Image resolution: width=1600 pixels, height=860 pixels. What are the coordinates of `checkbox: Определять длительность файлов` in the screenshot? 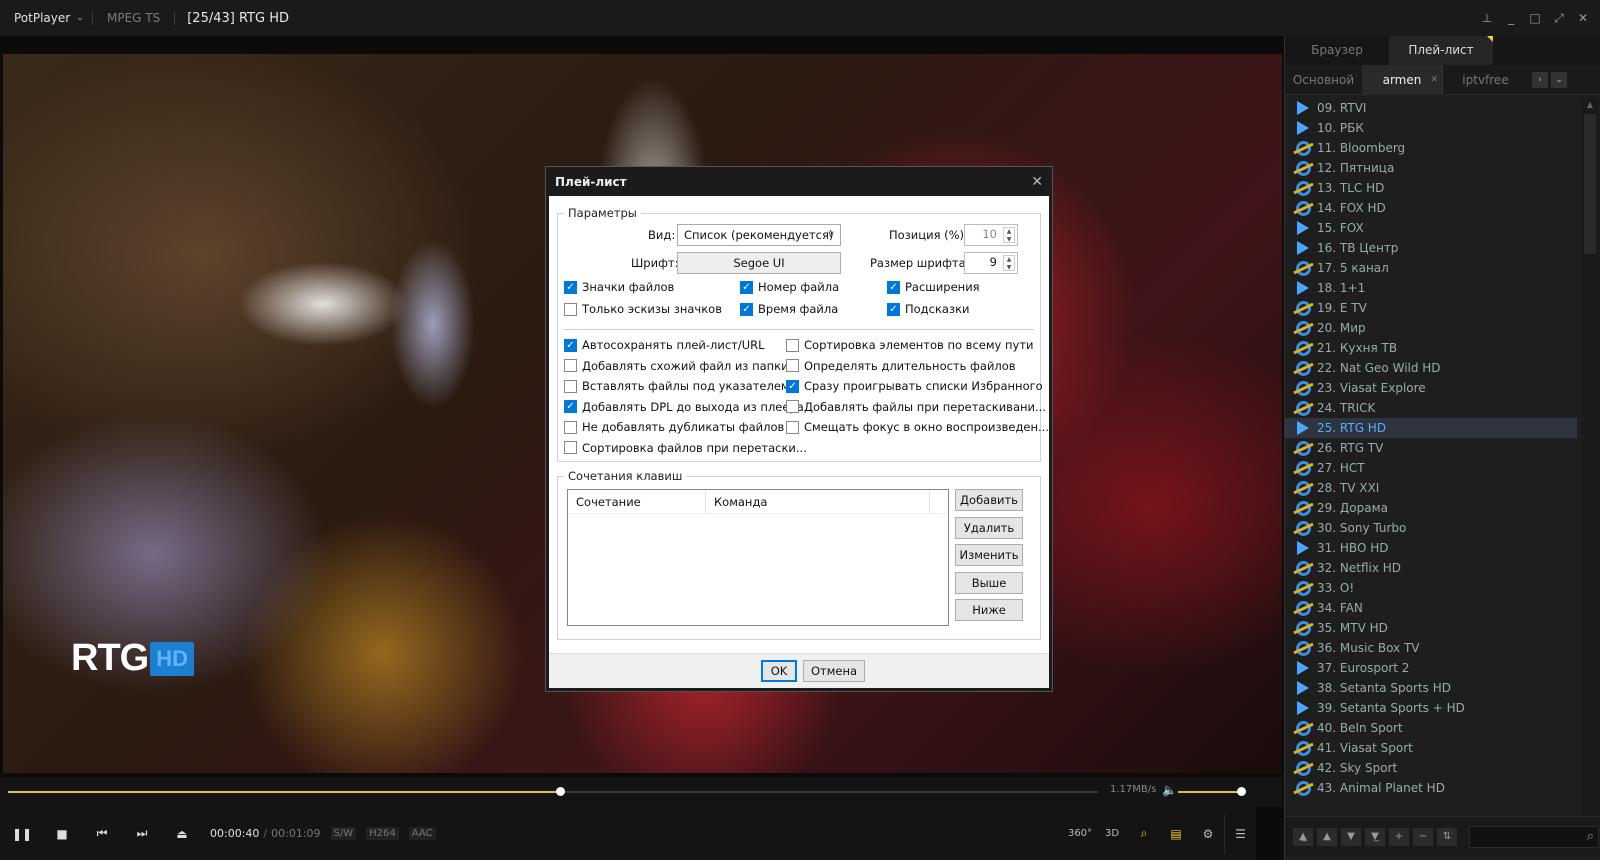 It's located at (901, 366).